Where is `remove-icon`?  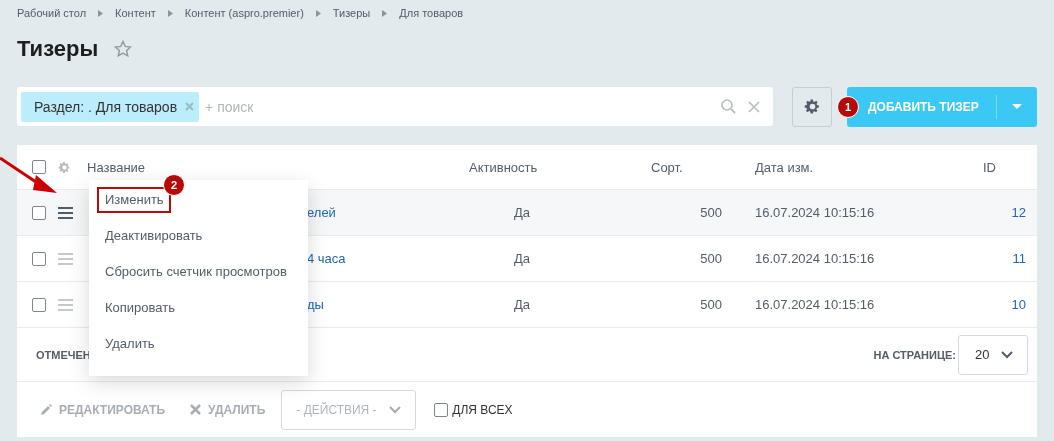
remove-icon is located at coordinates (190, 106).